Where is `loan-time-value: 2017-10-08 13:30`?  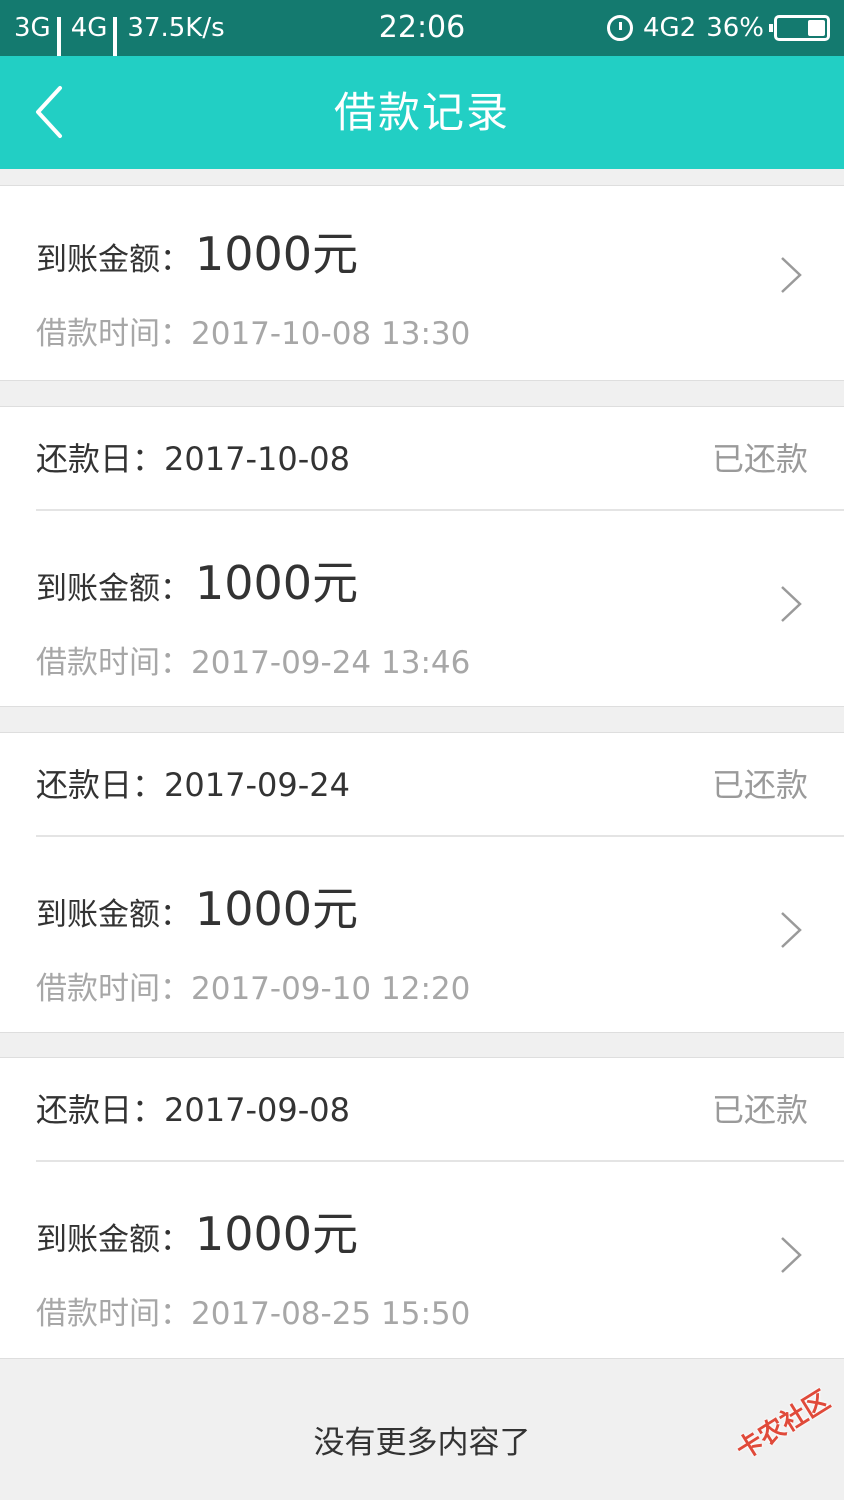
loan-time-value: 2017-10-08 13:30 is located at coordinates (331, 334).